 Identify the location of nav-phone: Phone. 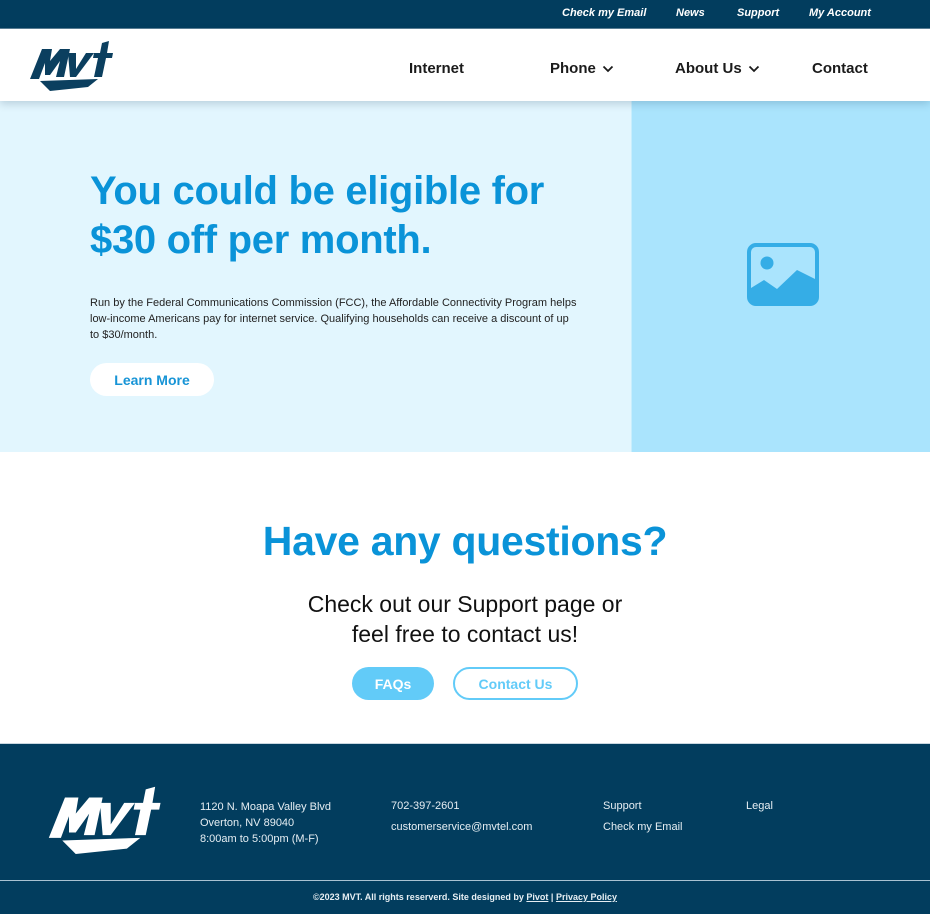
(582, 68).